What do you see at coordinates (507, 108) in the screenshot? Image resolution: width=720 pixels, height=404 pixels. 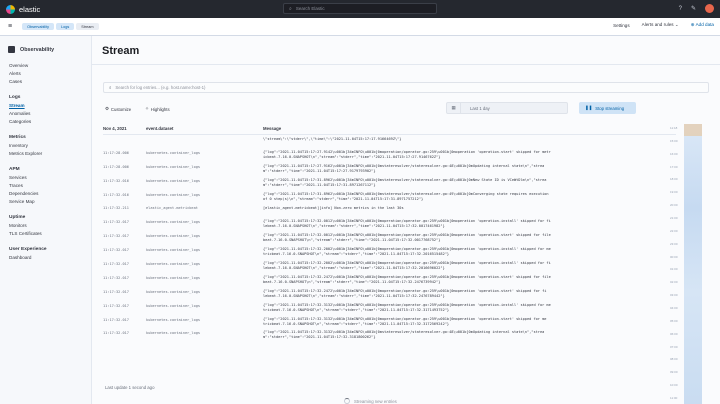 I see `date-picker: ▦ Last 1 day` at bounding box center [507, 108].